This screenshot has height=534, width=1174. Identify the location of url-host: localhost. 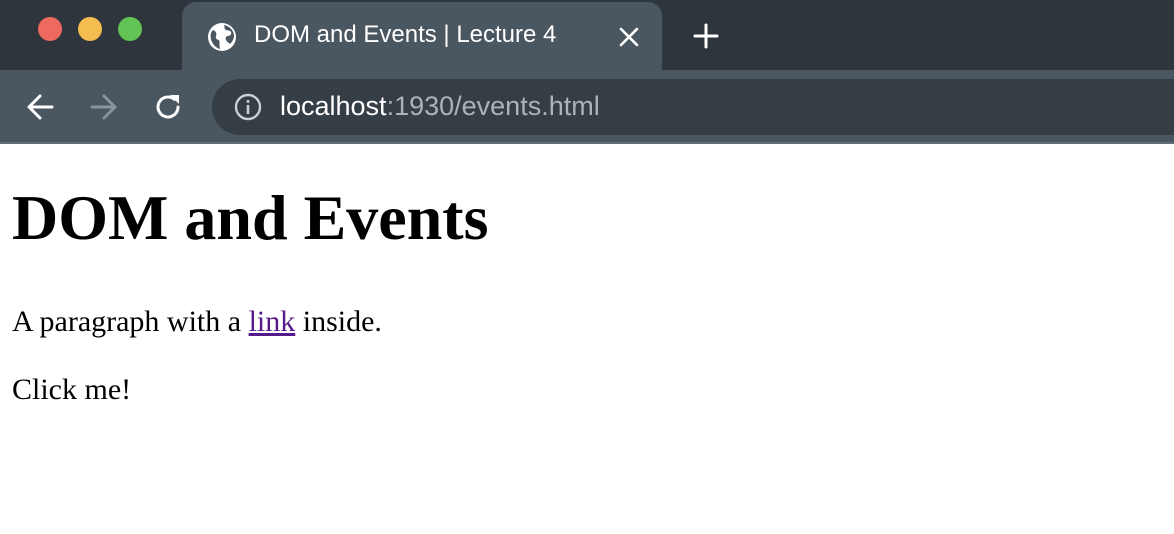
(333, 106).